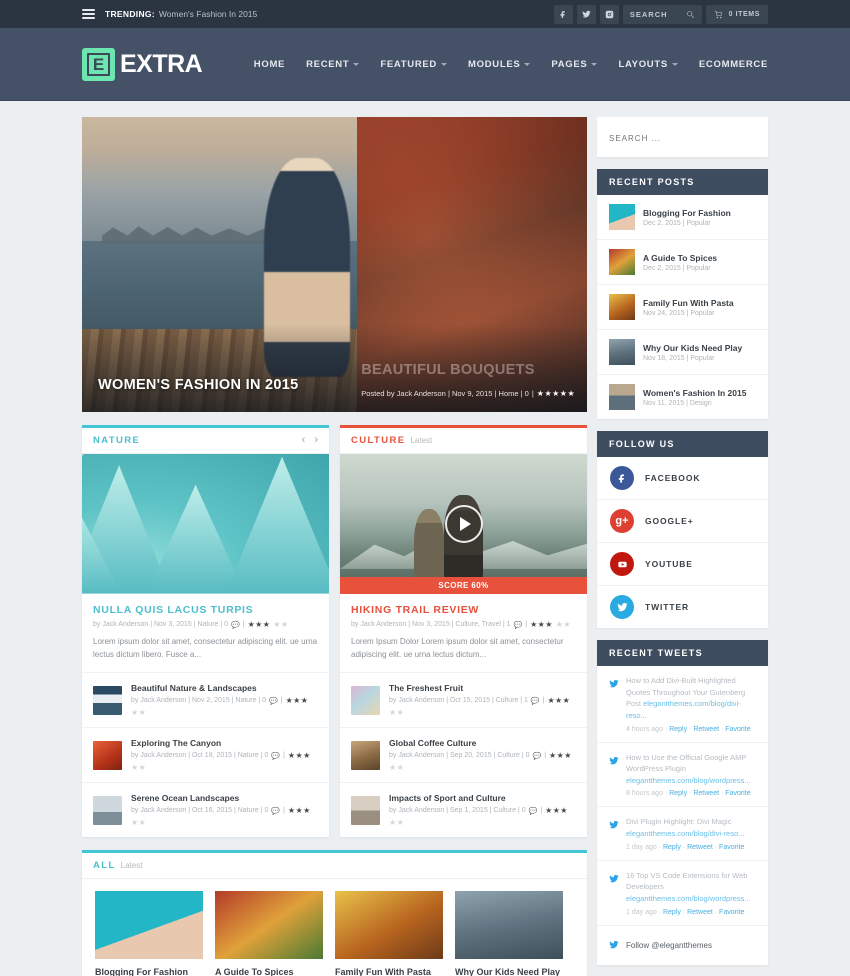  Describe the element at coordinates (316, 440) in the screenshot. I see `chevron-right-icon: ›` at that location.